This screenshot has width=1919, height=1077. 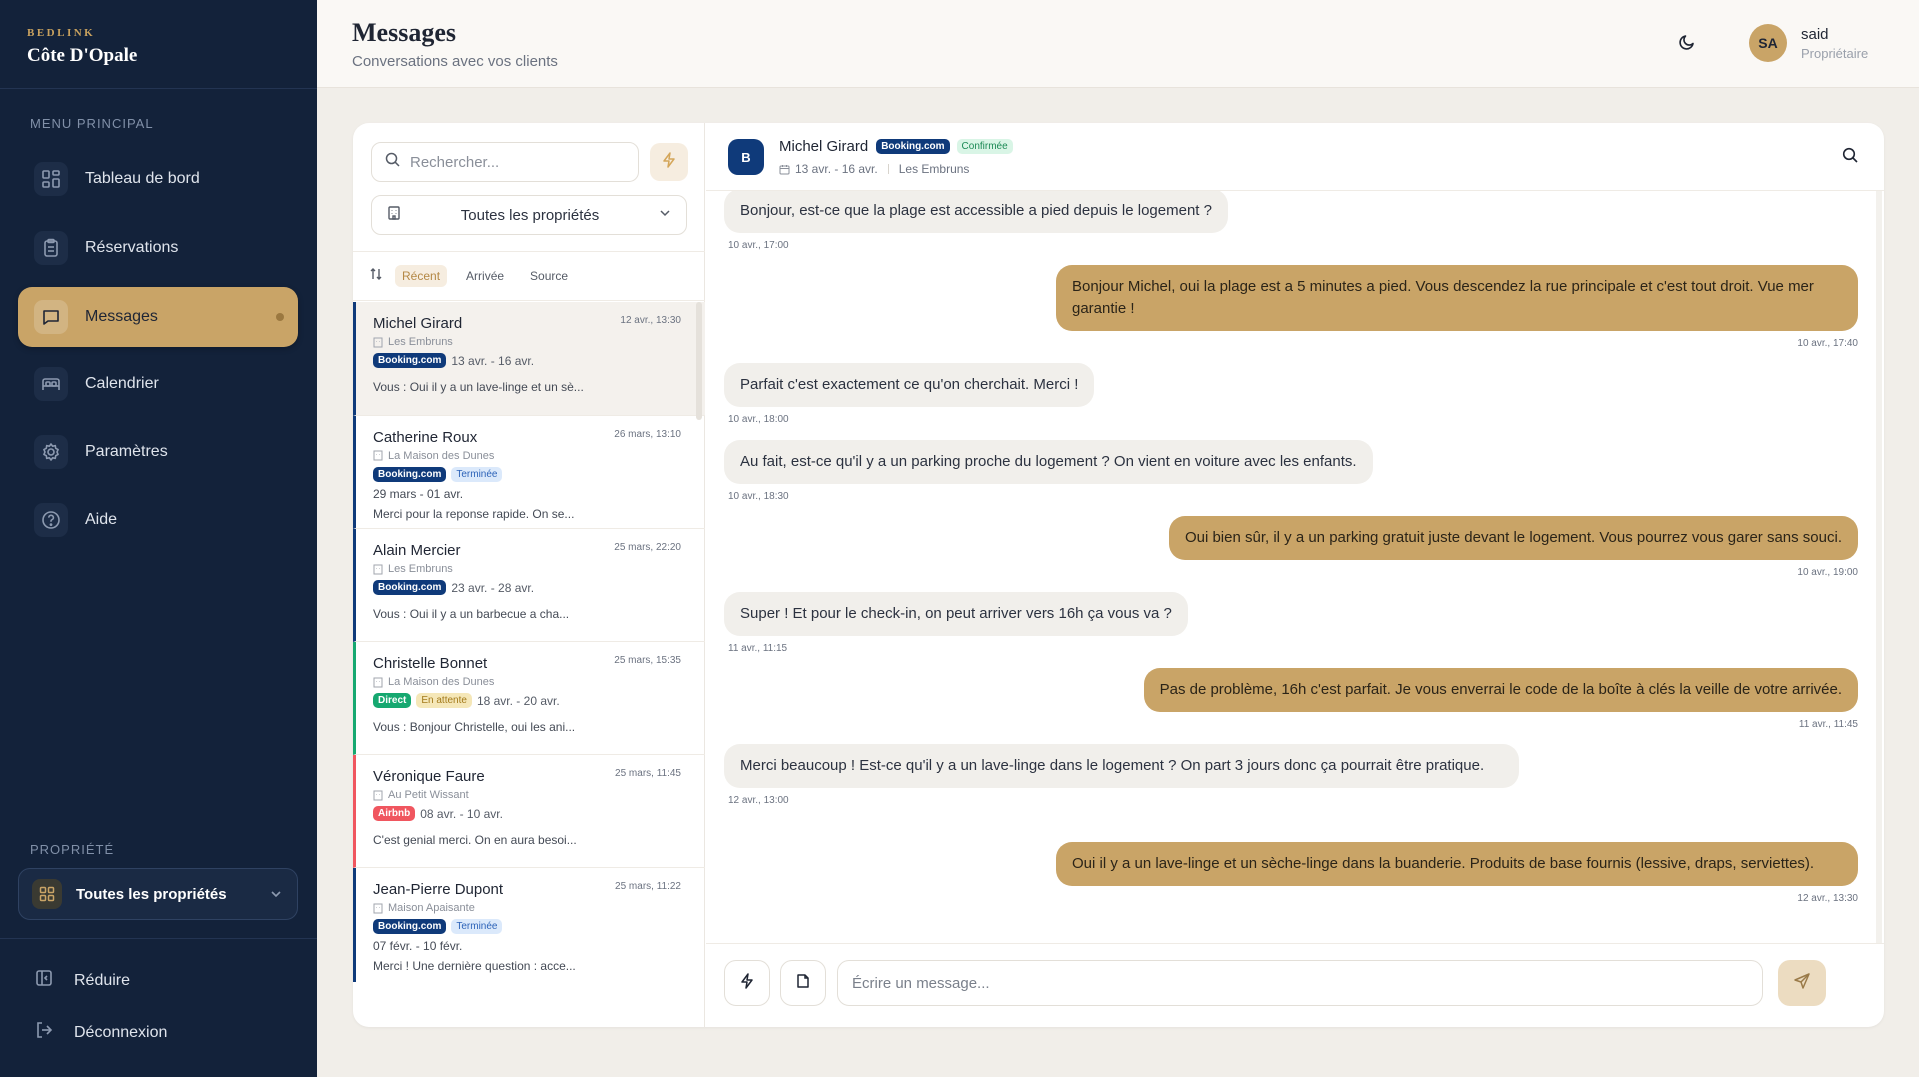 What do you see at coordinates (431, 908) in the screenshot?
I see `conversation-property-name: Maison Apaisante` at bounding box center [431, 908].